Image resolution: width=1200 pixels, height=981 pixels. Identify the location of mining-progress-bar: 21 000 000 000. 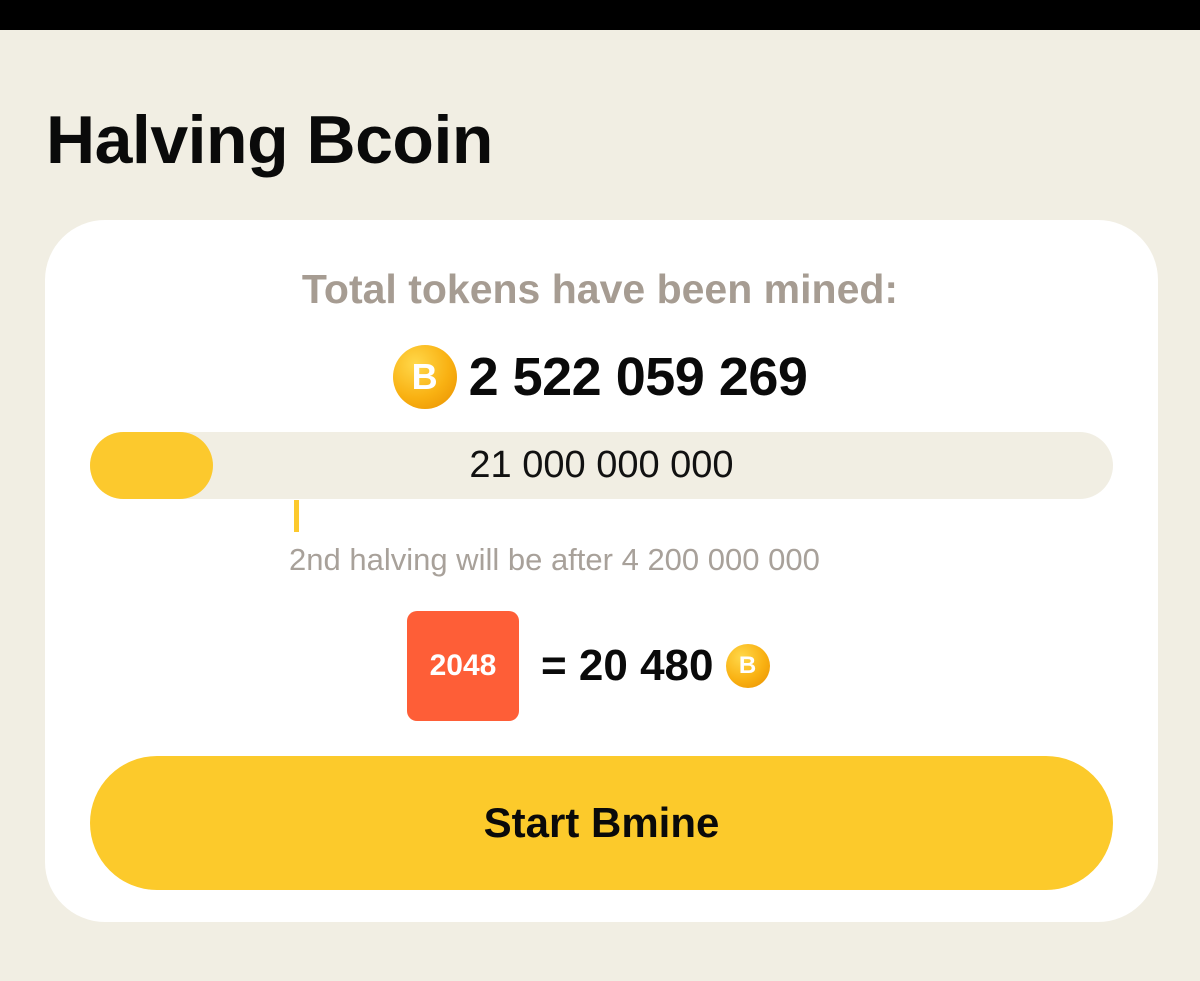
(601, 465).